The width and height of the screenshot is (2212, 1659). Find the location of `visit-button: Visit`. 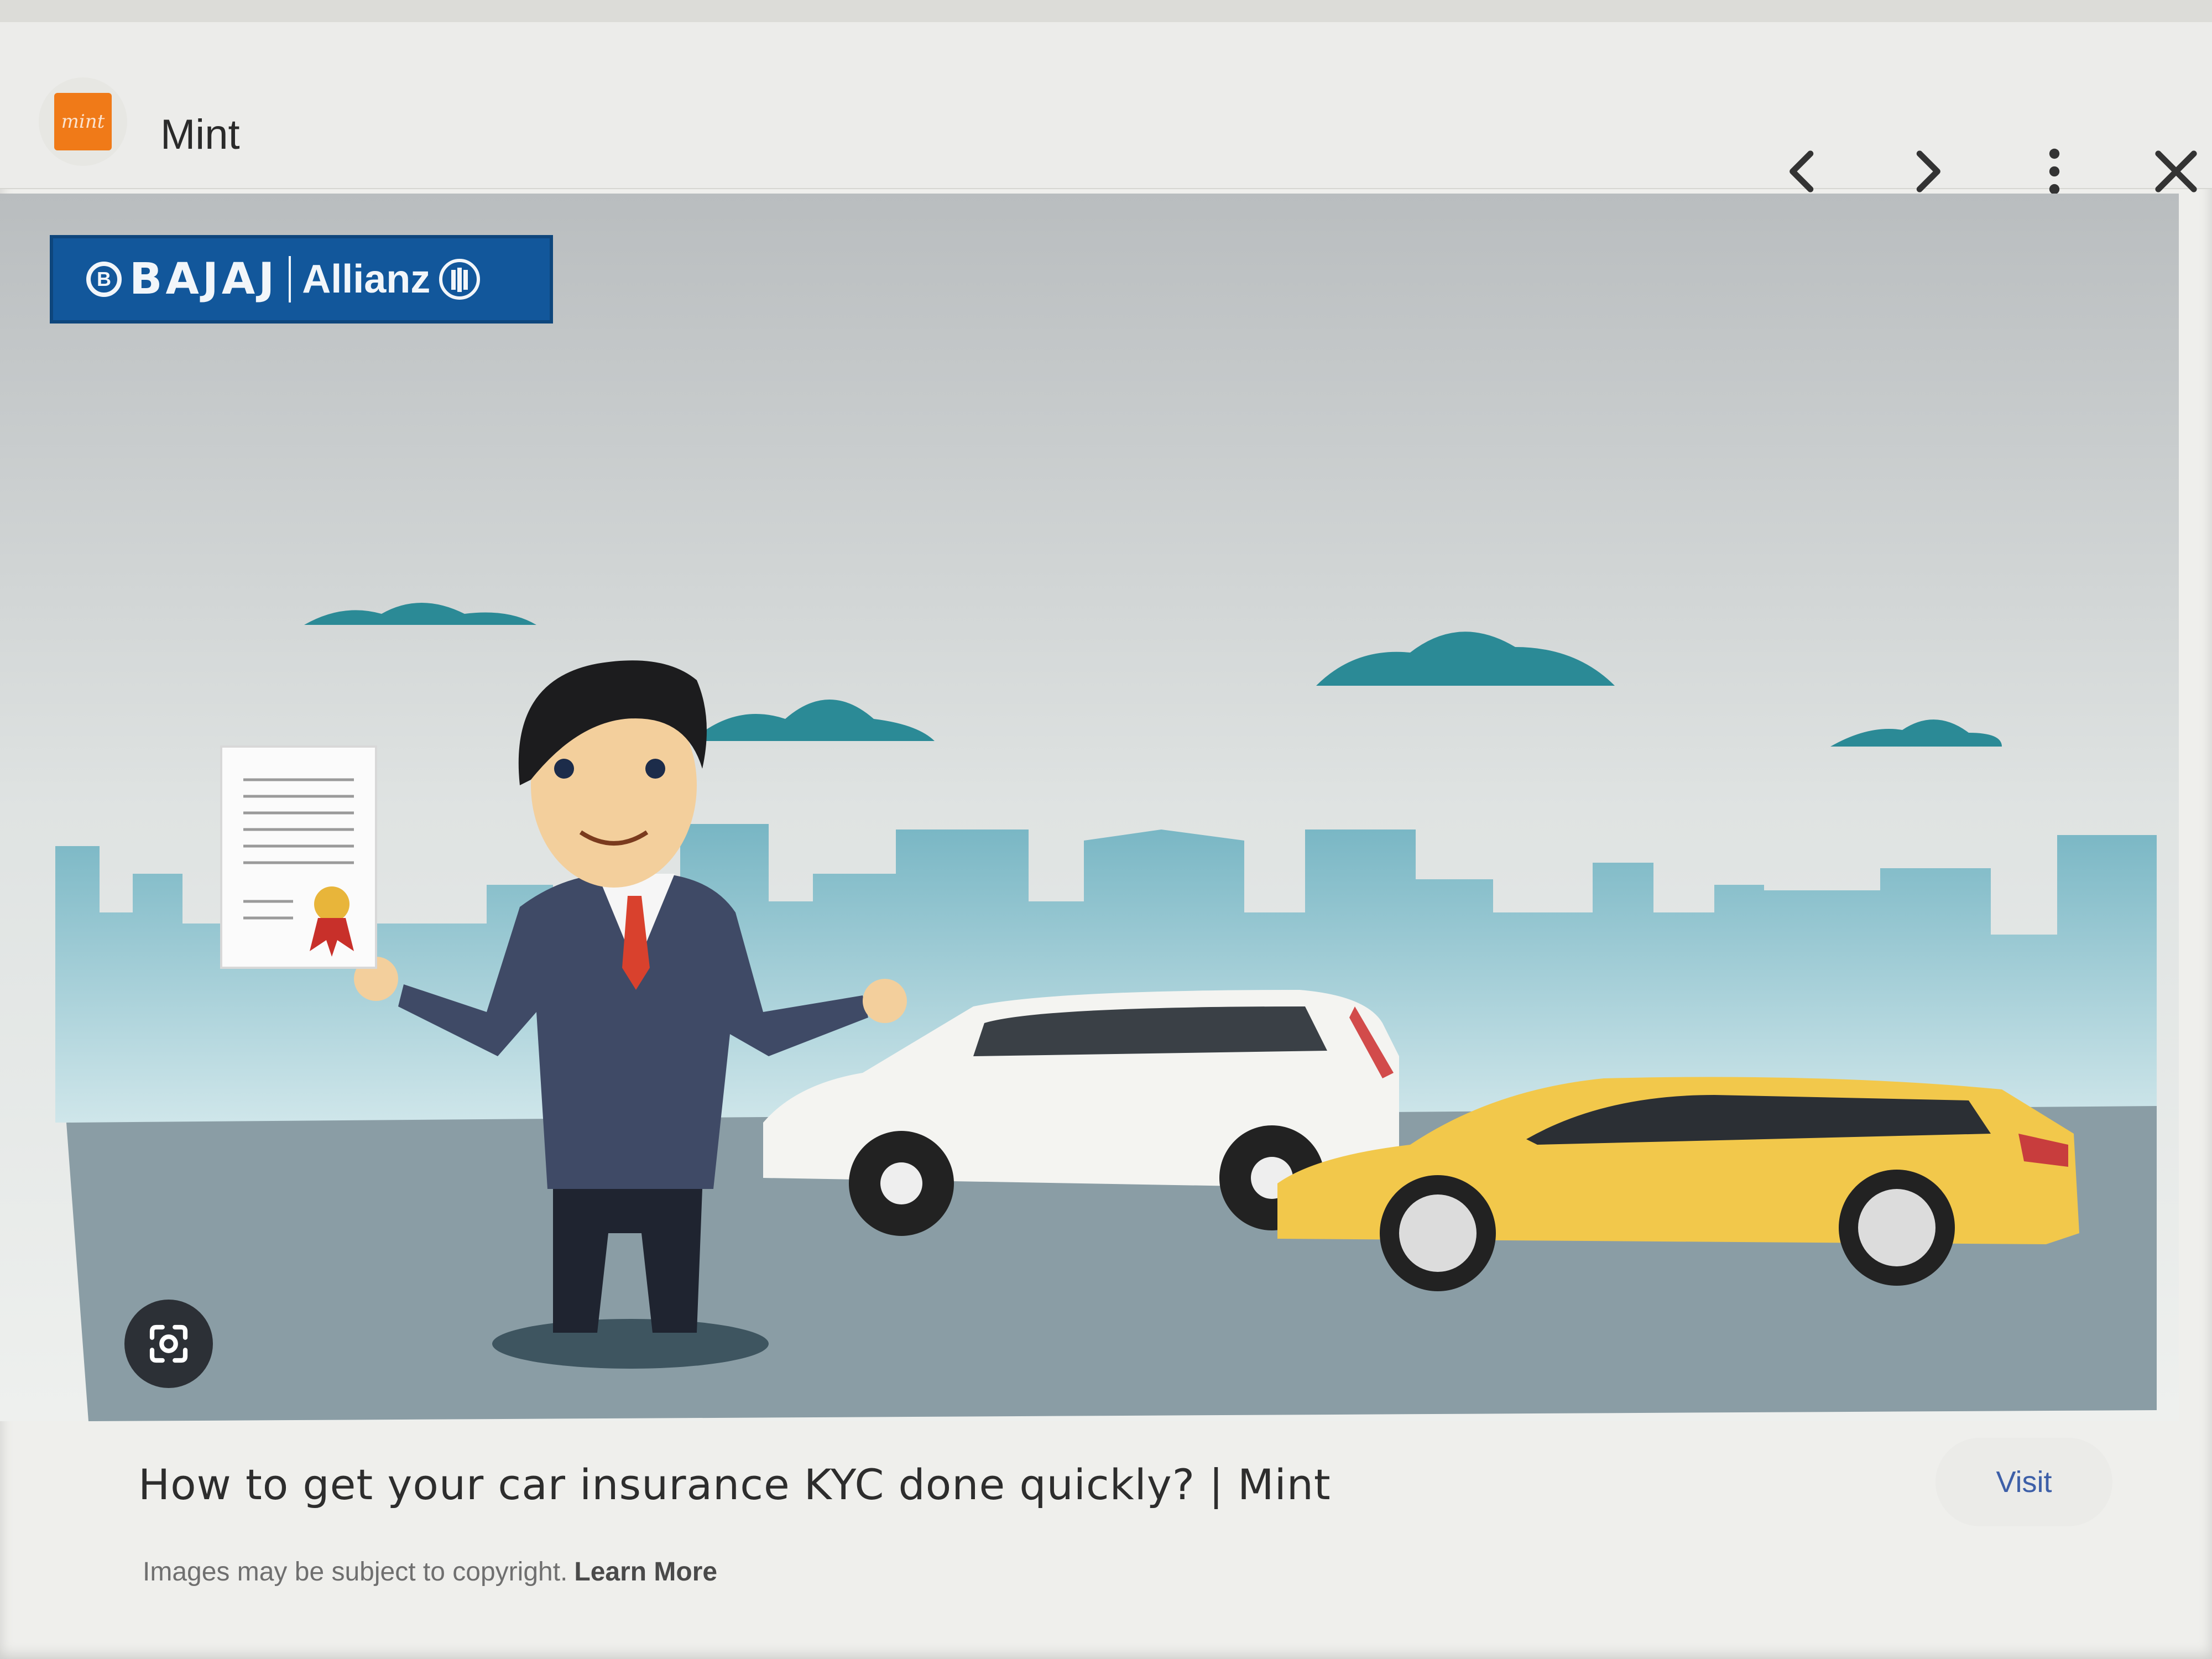

visit-button: Visit is located at coordinates (2024, 1482).